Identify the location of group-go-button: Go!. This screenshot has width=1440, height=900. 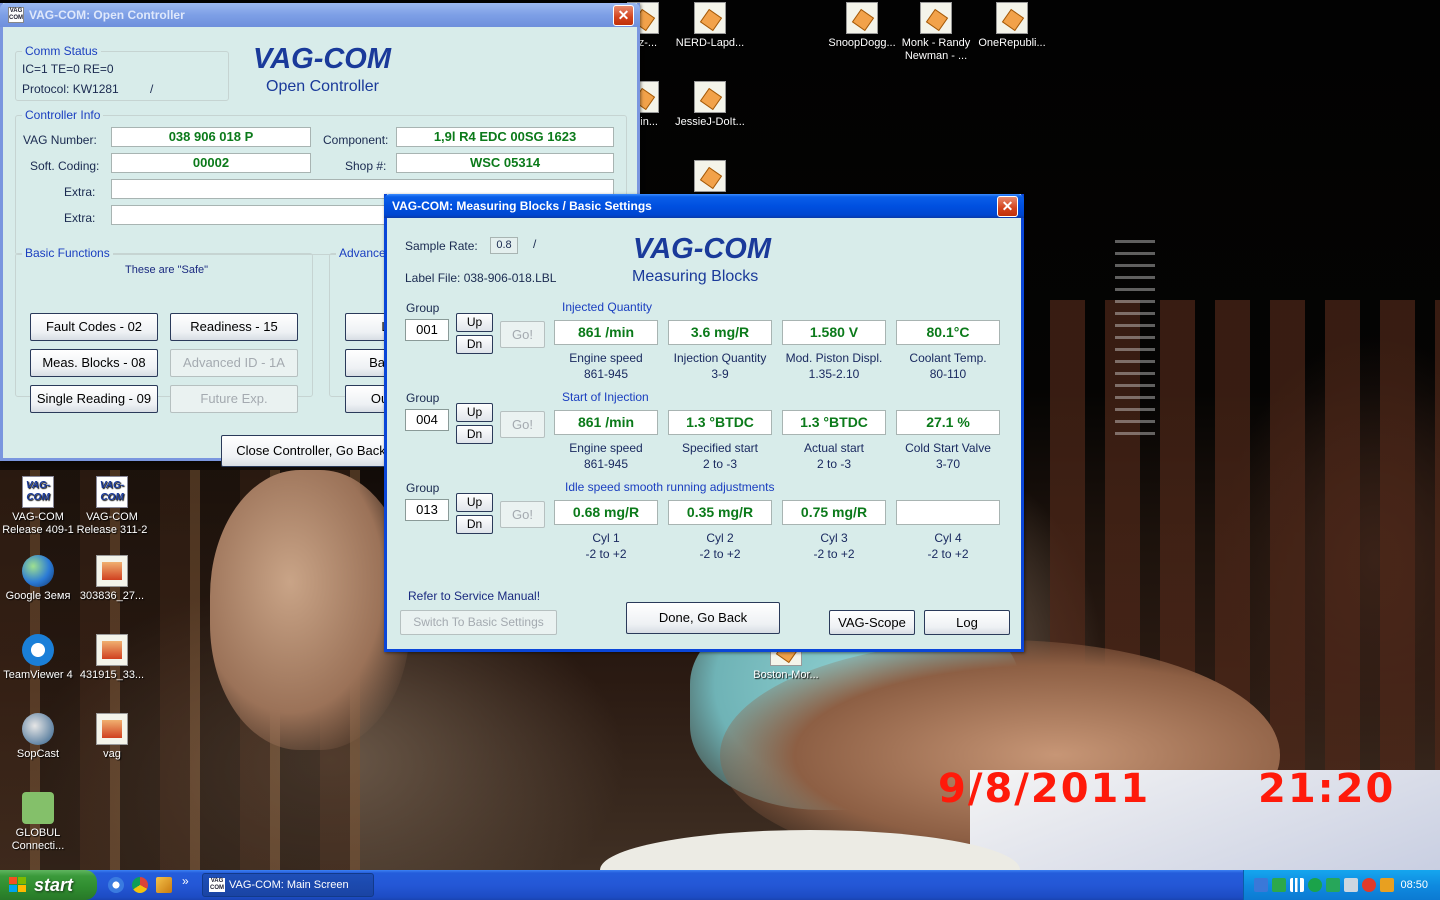
(522, 334).